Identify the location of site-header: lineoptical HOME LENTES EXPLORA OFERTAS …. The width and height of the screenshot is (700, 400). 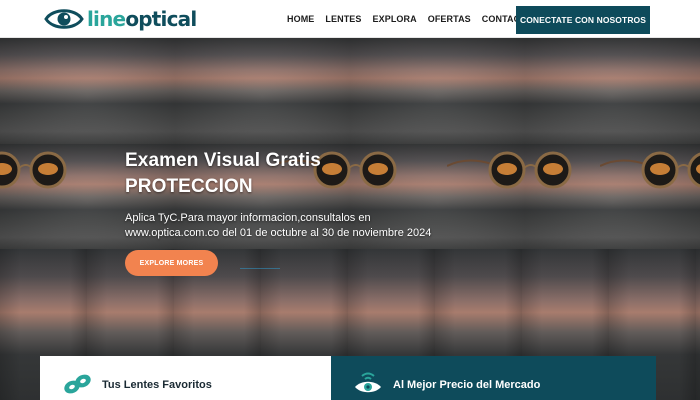
(350, 19).